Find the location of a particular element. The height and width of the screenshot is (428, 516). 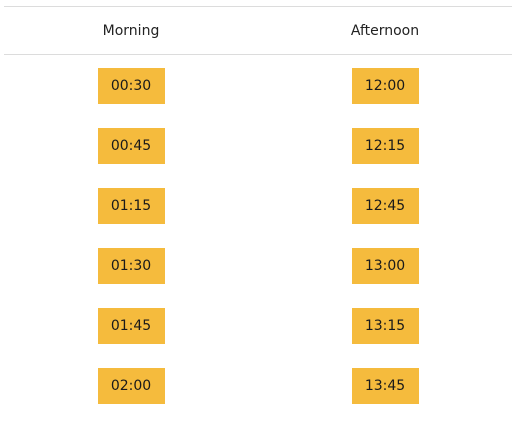

time-slot-morning: 01:30 is located at coordinates (131, 266).